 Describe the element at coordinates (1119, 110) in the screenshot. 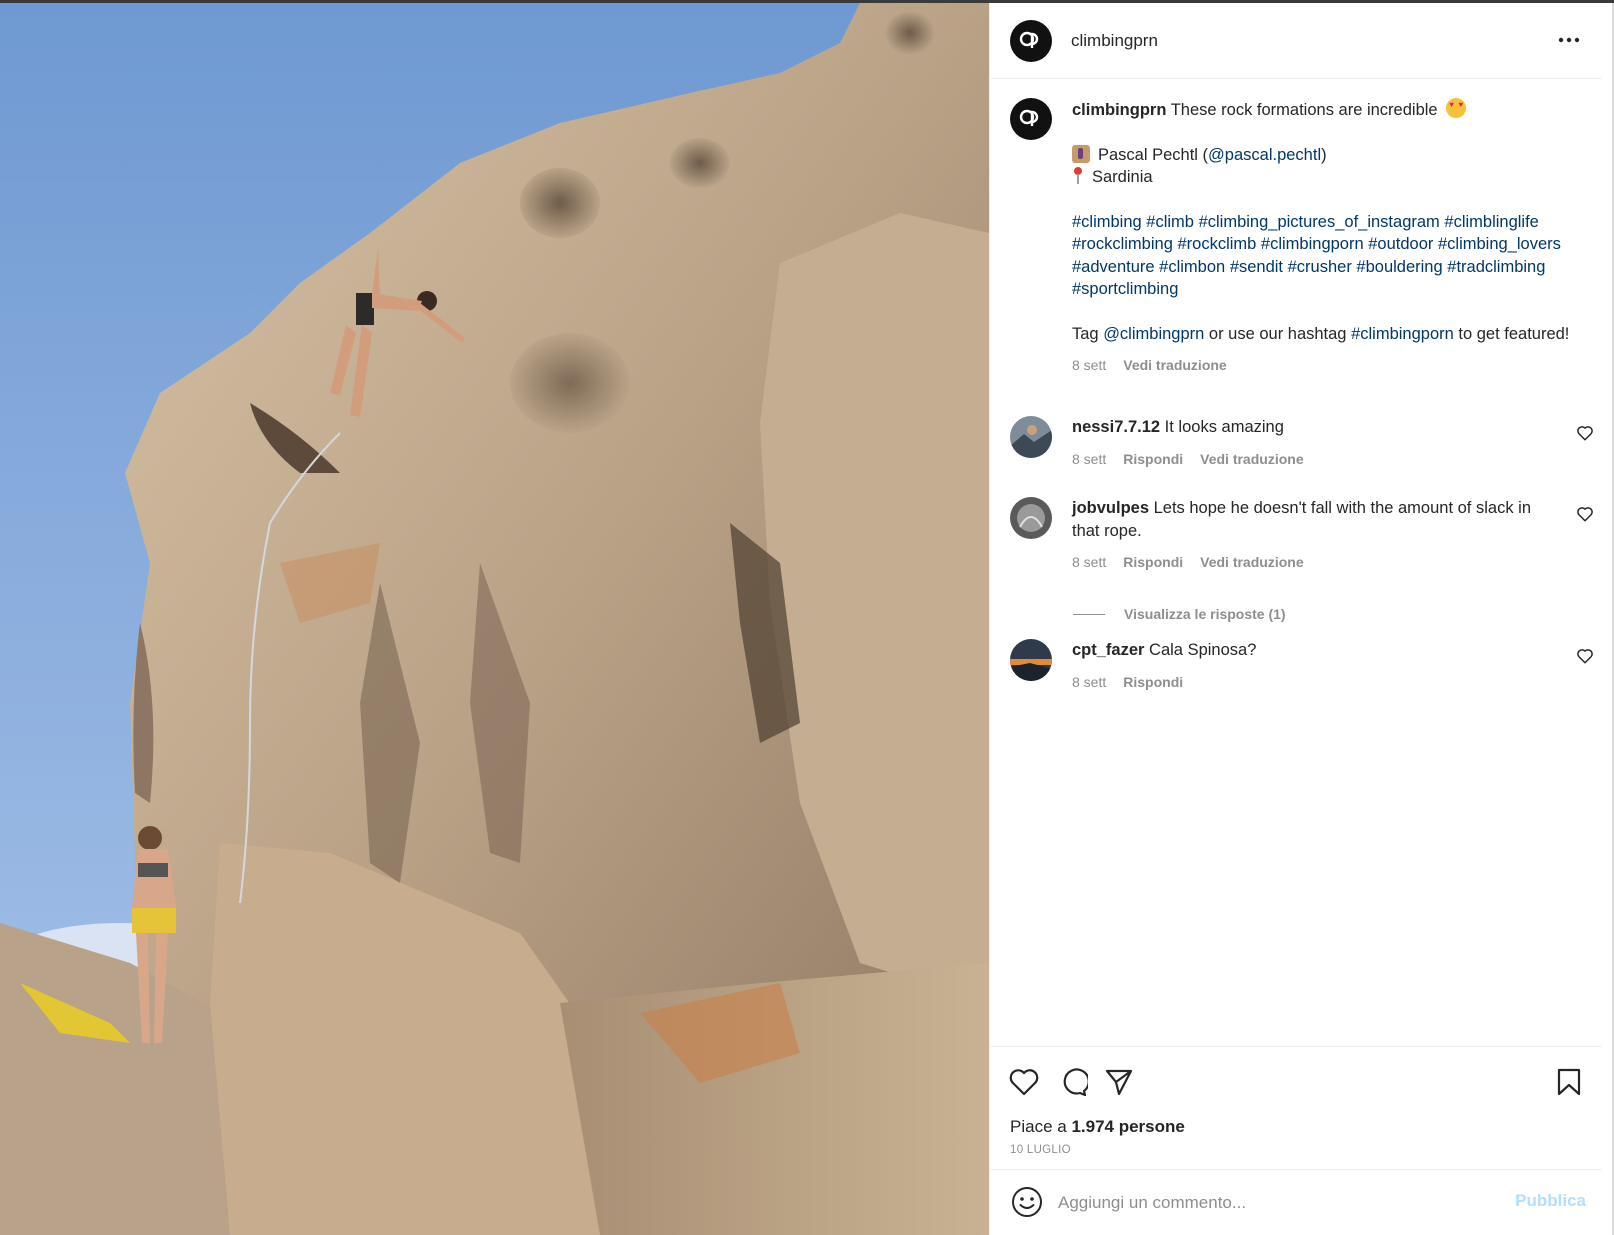

I see `caption-username: climbingprn` at that location.